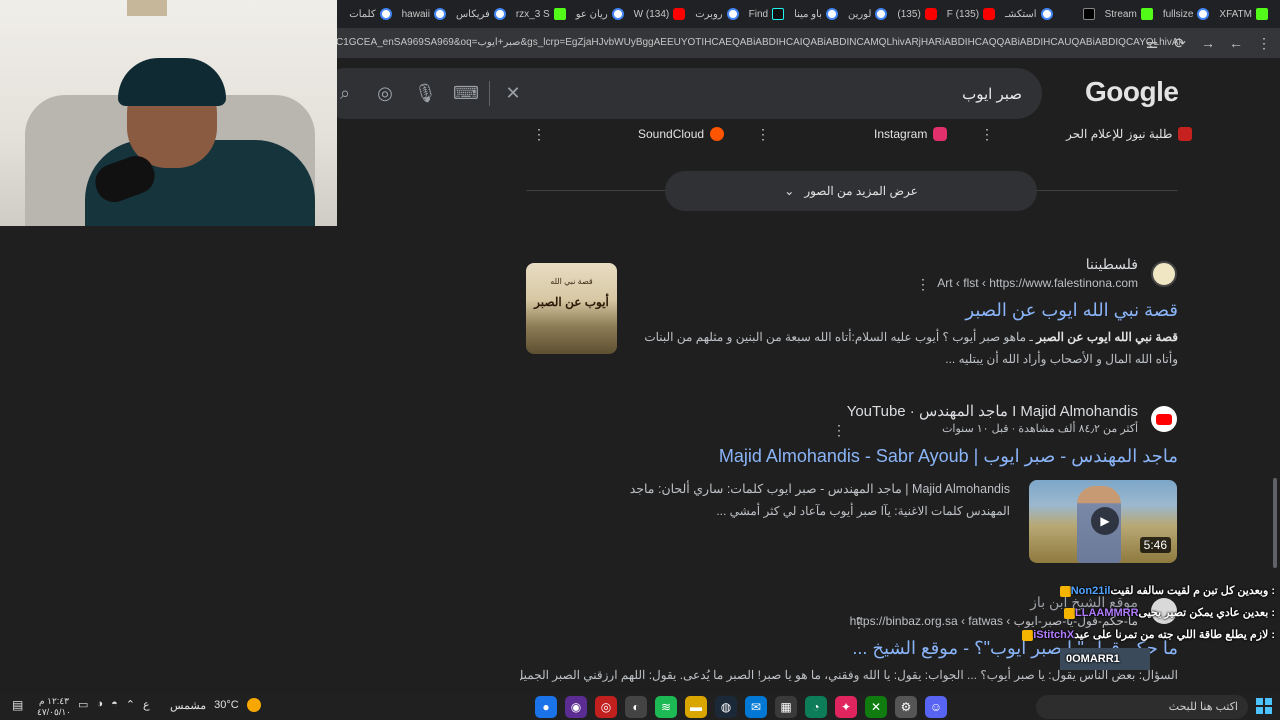 Image resolution: width=1280 pixels, height=720 pixels. I want to click on result-site-url: Art ‹ flst ‹ https://www.falestinona.com, so click(1037, 283).